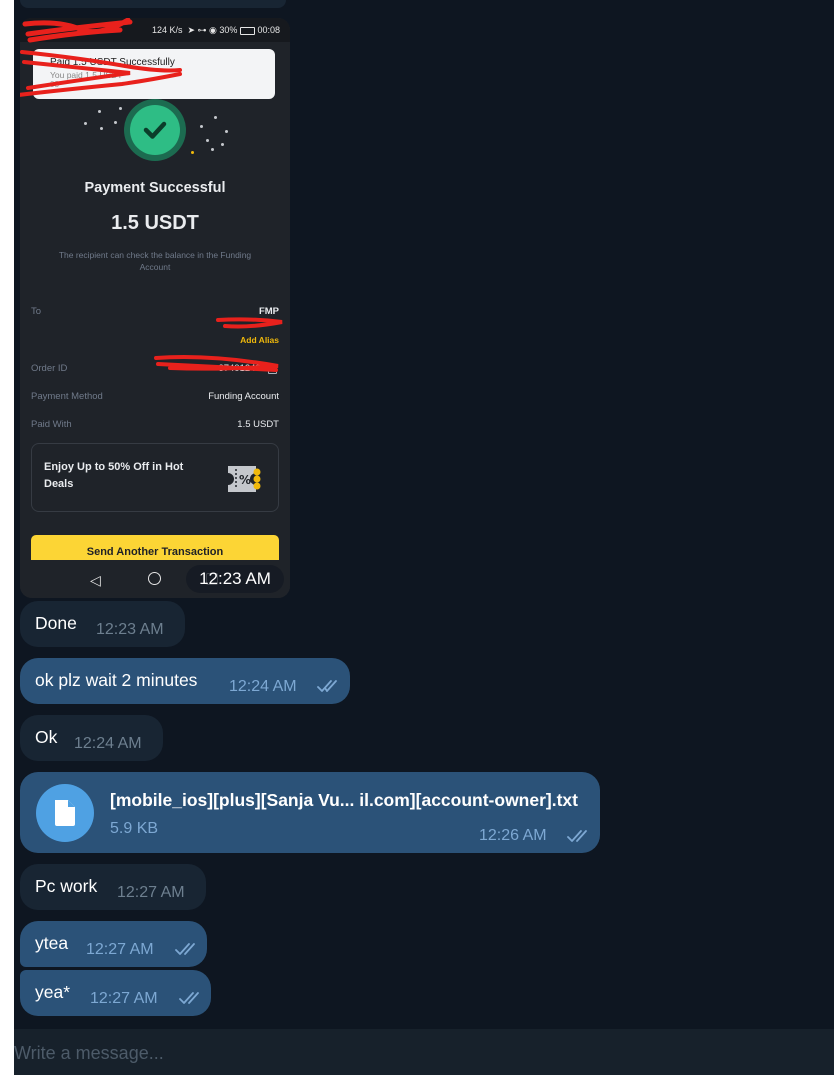 The width and height of the screenshot is (834, 1075). I want to click on paid-with-label: Paid With, so click(51, 424).